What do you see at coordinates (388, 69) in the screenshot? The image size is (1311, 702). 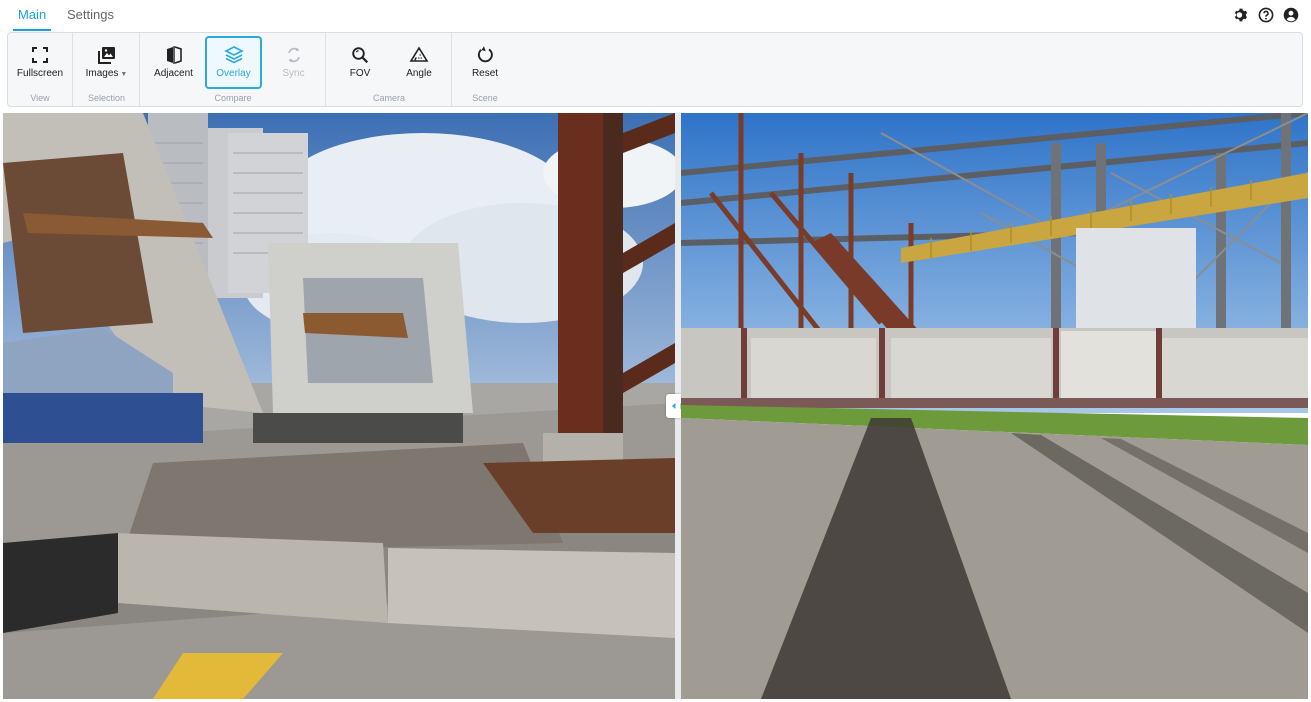 I see `group-camera: FOV Angle Camera` at bounding box center [388, 69].